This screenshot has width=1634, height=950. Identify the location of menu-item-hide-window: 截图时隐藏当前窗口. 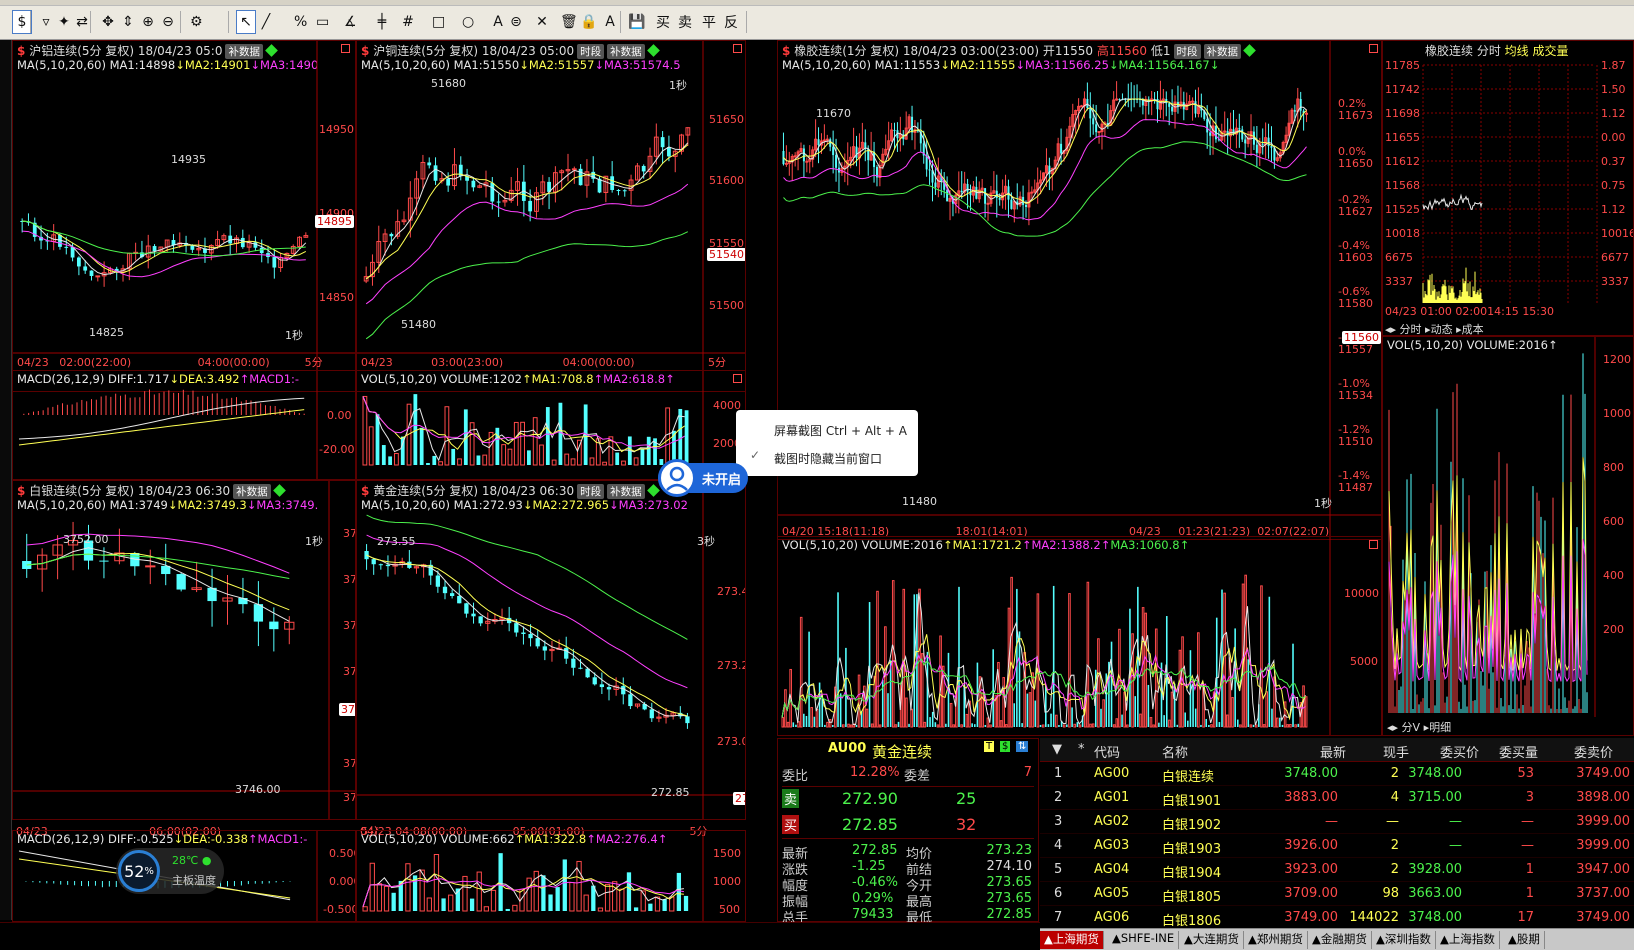
(828, 458).